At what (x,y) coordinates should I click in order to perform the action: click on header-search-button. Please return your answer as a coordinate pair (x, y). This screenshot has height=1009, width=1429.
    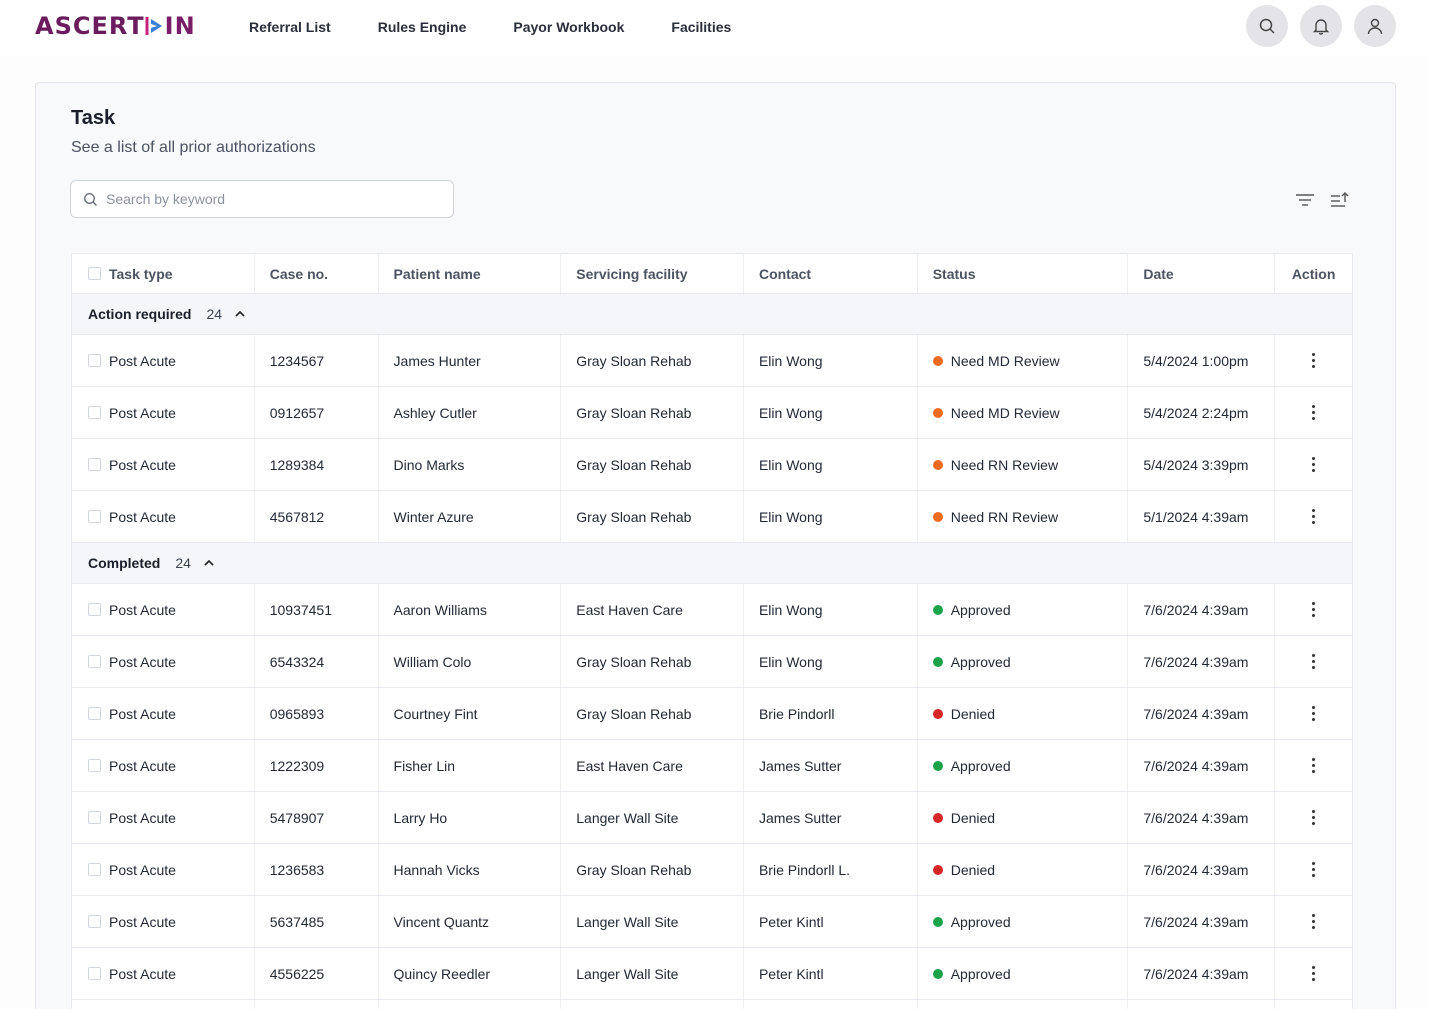
    Looking at the image, I should click on (1267, 26).